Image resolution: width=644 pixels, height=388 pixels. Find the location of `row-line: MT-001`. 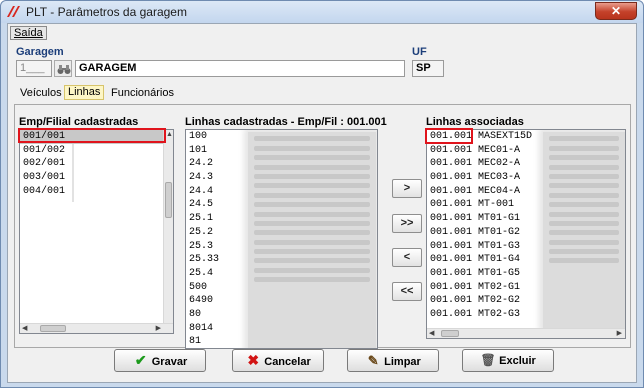

row-line: MT-001 is located at coordinates (496, 205).